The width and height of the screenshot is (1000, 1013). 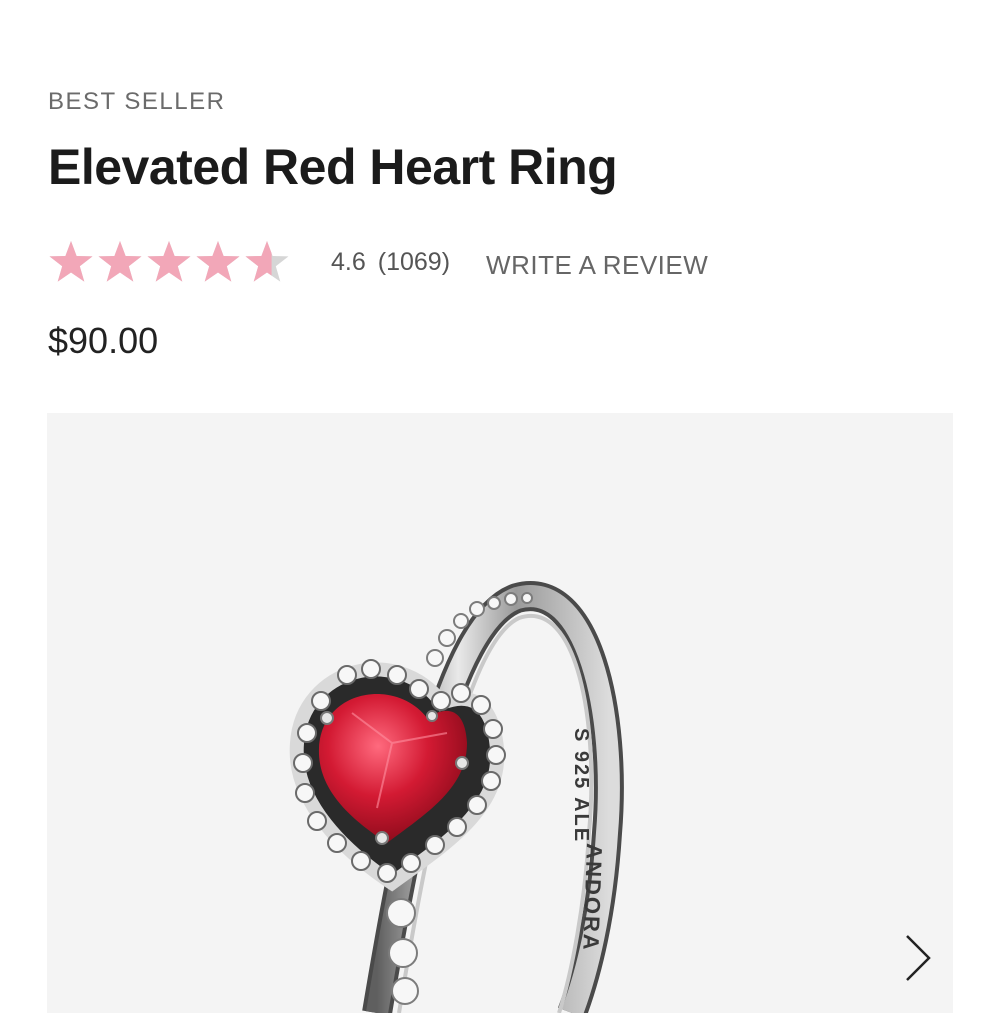 What do you see at coordinates (581, 785) in the screenshot?
I see `engraving-text-1: S 925 ALE` at bounding box center [581, 785].